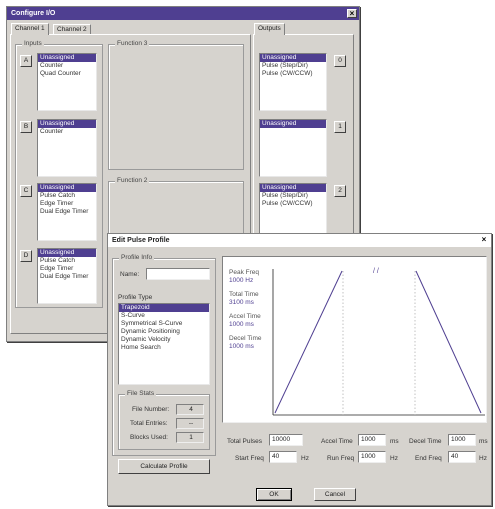 The width and height of the screenshot is (495, 509). What do you see at coordinates (151, 409) in the screenshot?
I see `file-number-label: File Number:` at bounding box center [151, 409].